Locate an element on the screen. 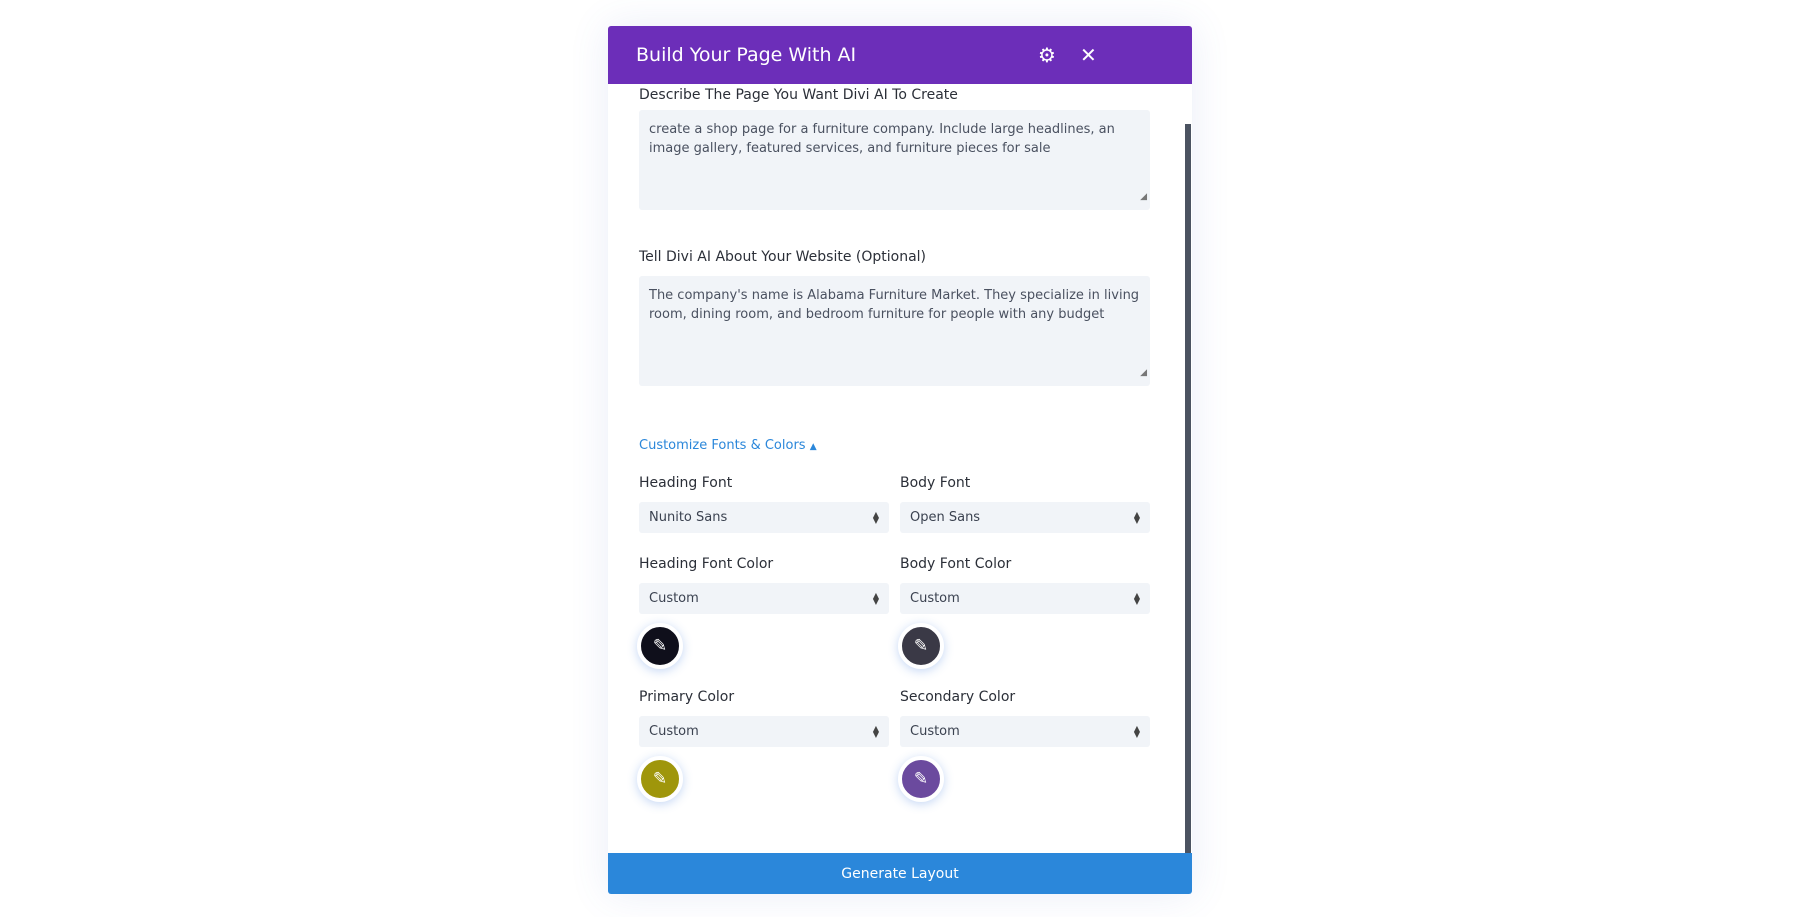 This screenshot has width=1800, height=917. scrollbar is located at coordinates (1188, 488).